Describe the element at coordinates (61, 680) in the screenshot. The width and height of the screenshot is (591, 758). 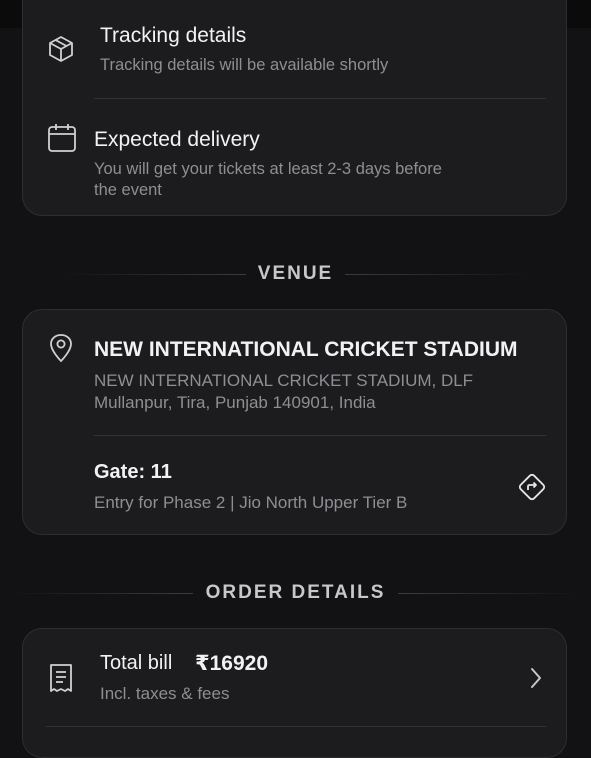
I see `receipt-icon` at that location.